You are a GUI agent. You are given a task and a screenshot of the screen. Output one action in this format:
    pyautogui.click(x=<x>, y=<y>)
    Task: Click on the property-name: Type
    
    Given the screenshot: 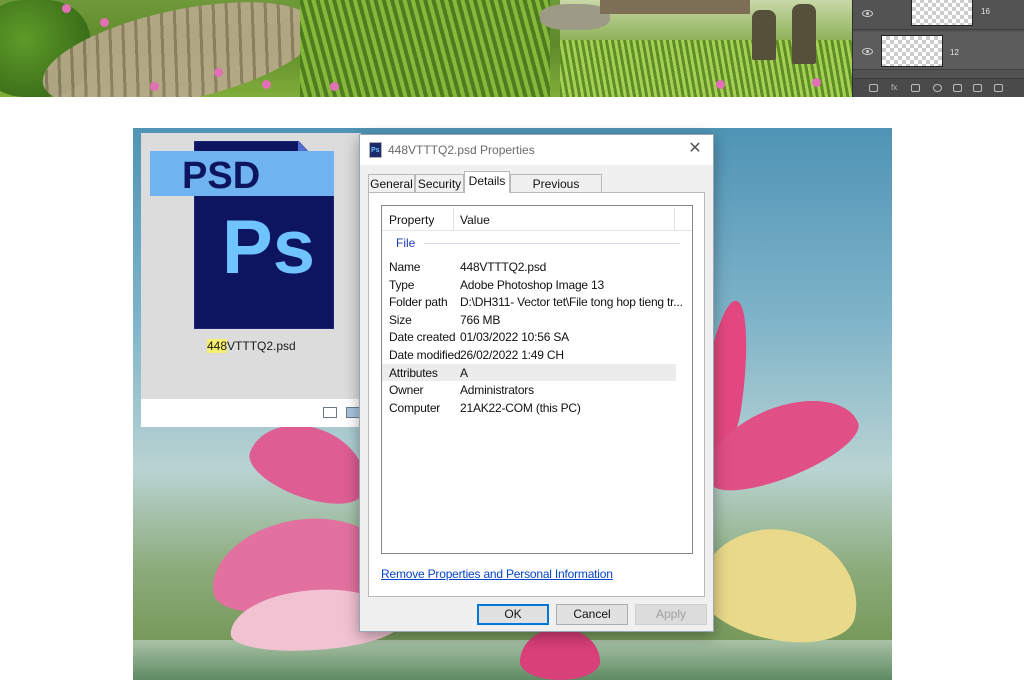 What is the action you would take?
    pyautogui.click(x=402, y=284)
    